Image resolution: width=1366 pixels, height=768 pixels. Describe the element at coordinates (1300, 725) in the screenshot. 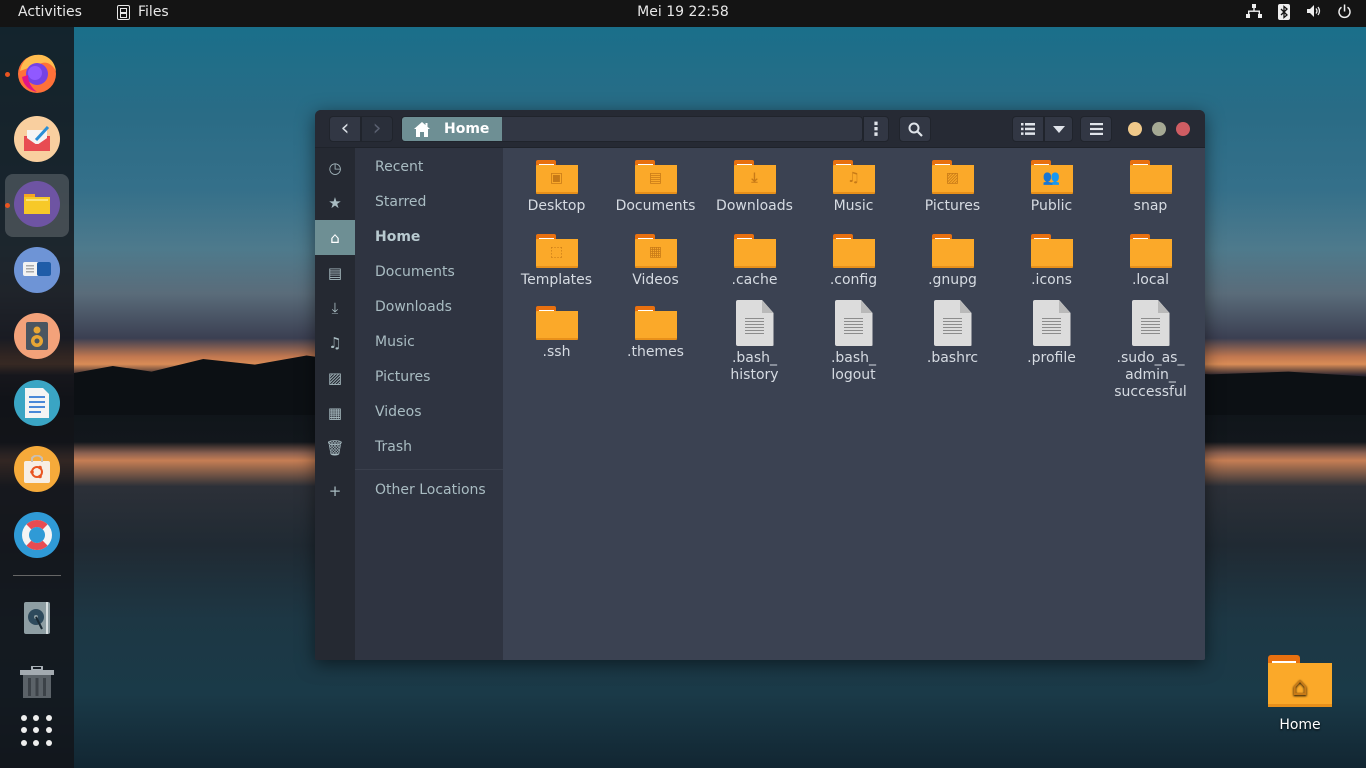

I see `desktop-icon-label: Home` at that location.